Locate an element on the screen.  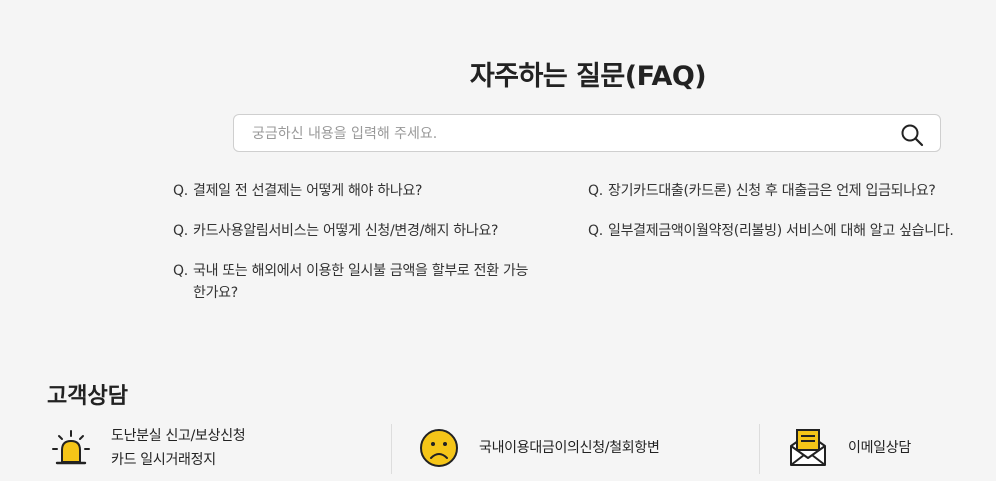
email-icon is located at coordinates (808, 447).